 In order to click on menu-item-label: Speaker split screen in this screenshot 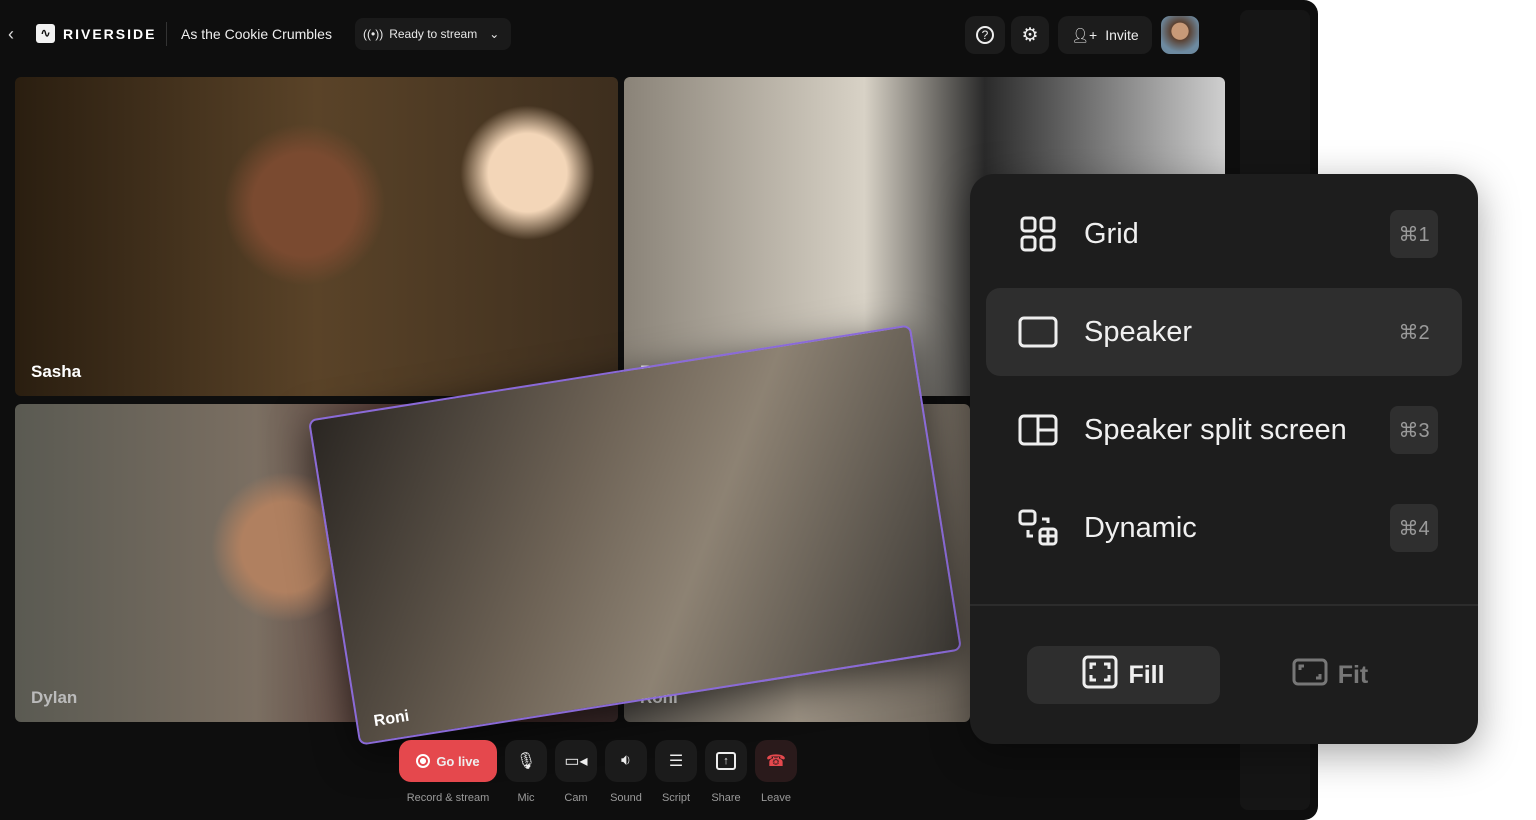, I will do `click(1215, 429)`.